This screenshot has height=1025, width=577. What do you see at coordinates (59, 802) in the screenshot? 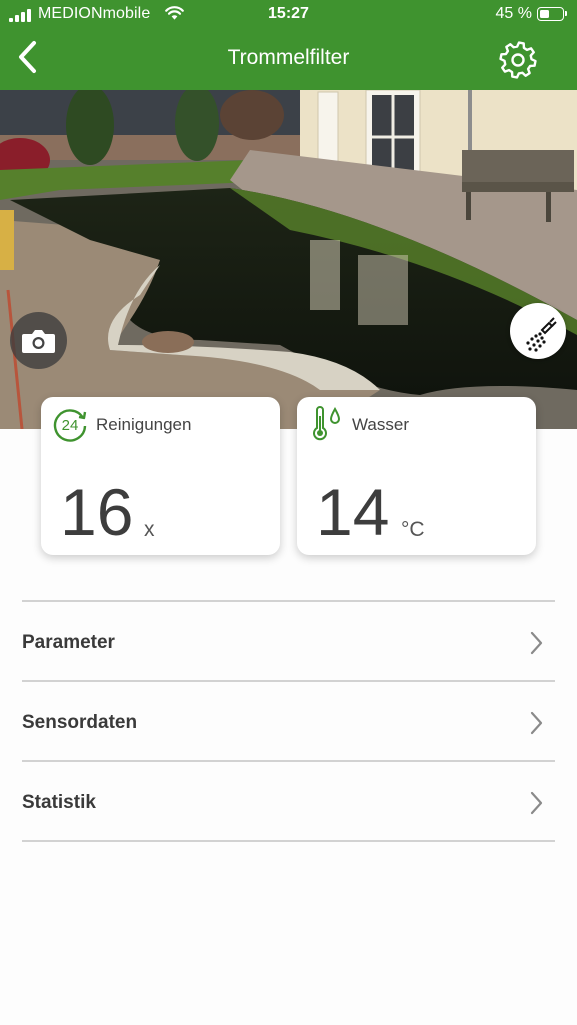
I see `menu-item-label: Statistik` at bounding box center [59, 802].